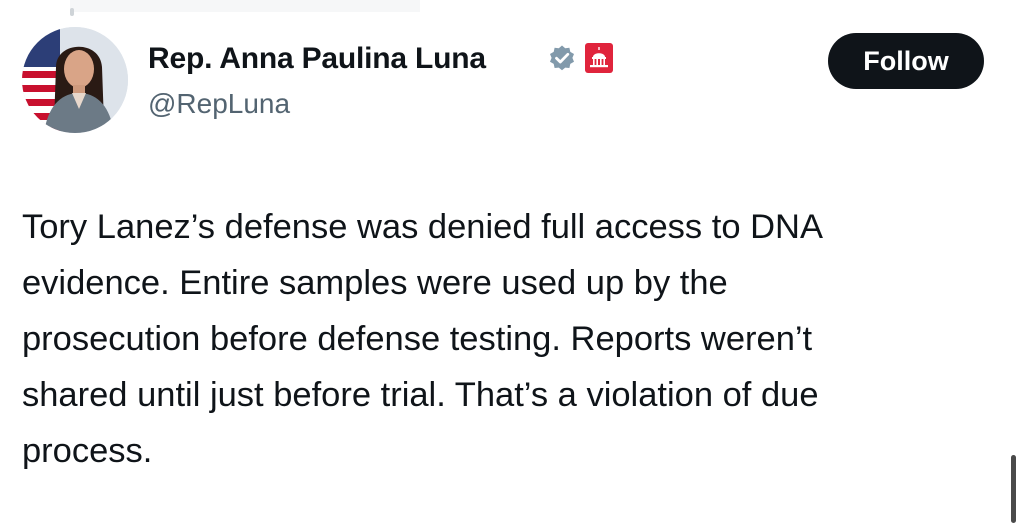 The image size is (1024, 523). I want to click on author-display-name: Rep. Anna Paulina Luna, so click(317, 59).